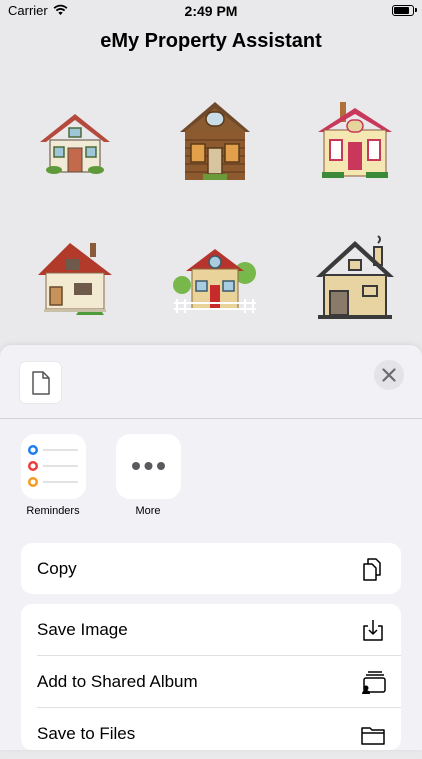 Image resolution: width=422 pixels, height=759 pixels. Describe the element at coordinates (373, 630) in the screenshot. I see `download-icon` at that location.